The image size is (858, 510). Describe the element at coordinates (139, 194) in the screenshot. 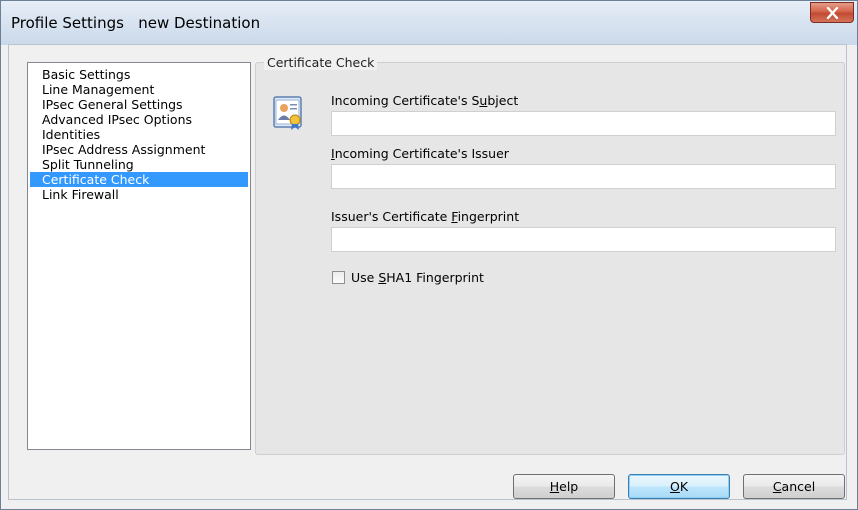

I see `nav-item-link-firewall: Link Firewall` at that location.